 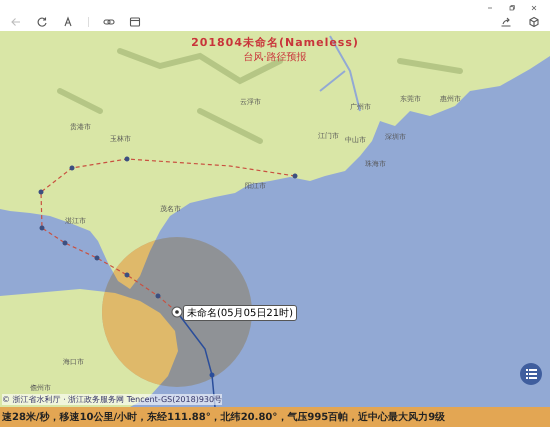 What do you see at coordinates (224, 417) in the screenshot?
I see `status-text: 速28米/秒，移速10公里/小时，东经111.88°，北纬20.80°，气压995百帕，近中心最大风力9级` at bounding box center [224, 417].